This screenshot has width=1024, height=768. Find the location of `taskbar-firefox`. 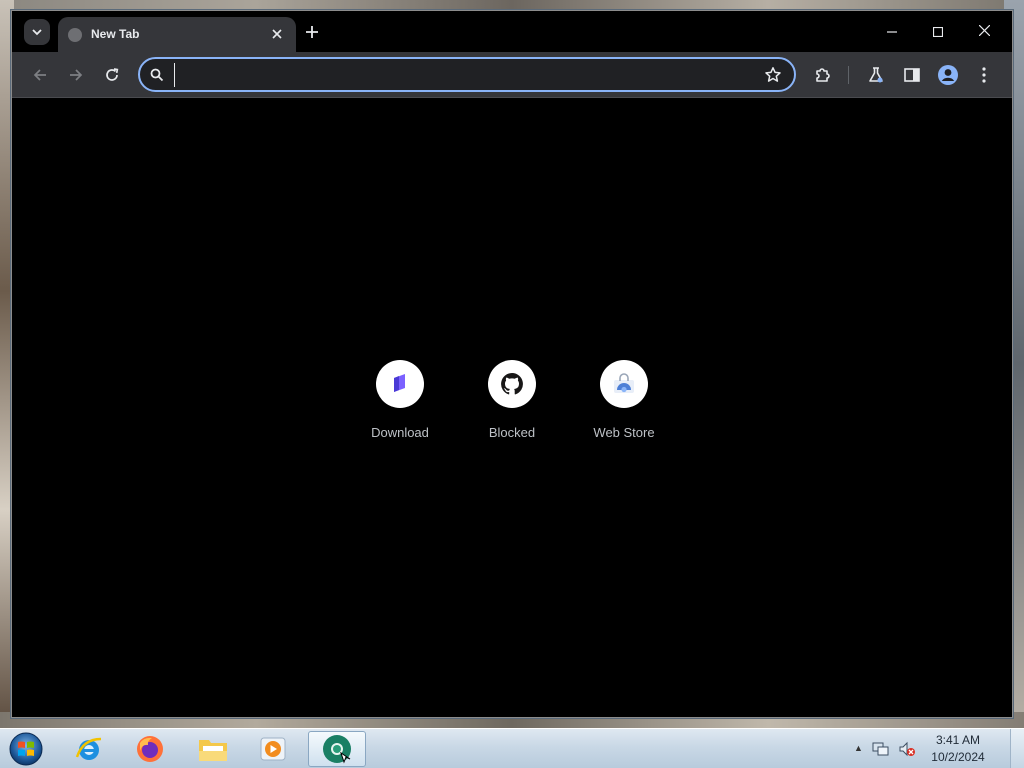

taskbar-firefox is located at coordinates (150, 749).